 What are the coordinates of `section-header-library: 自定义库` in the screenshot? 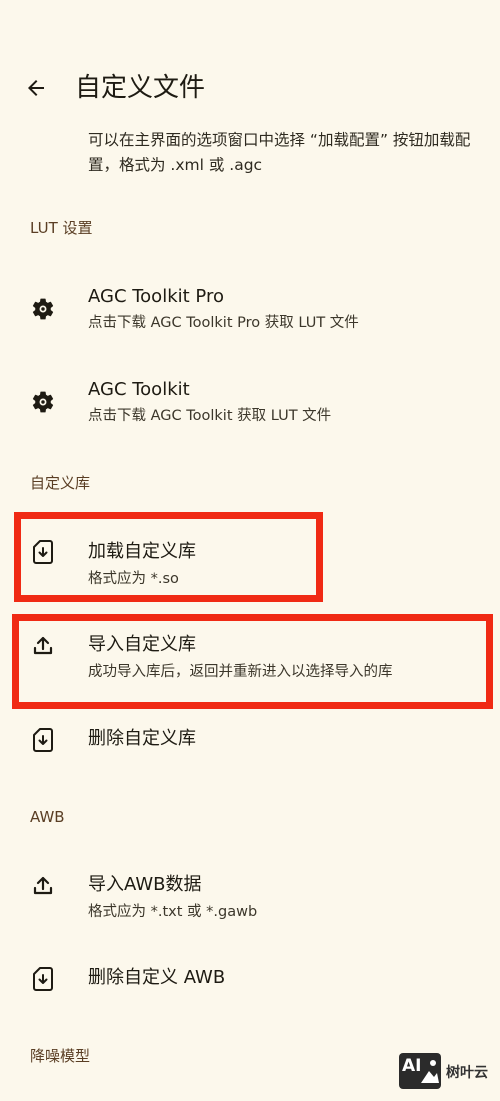 It's located at (60, 483).